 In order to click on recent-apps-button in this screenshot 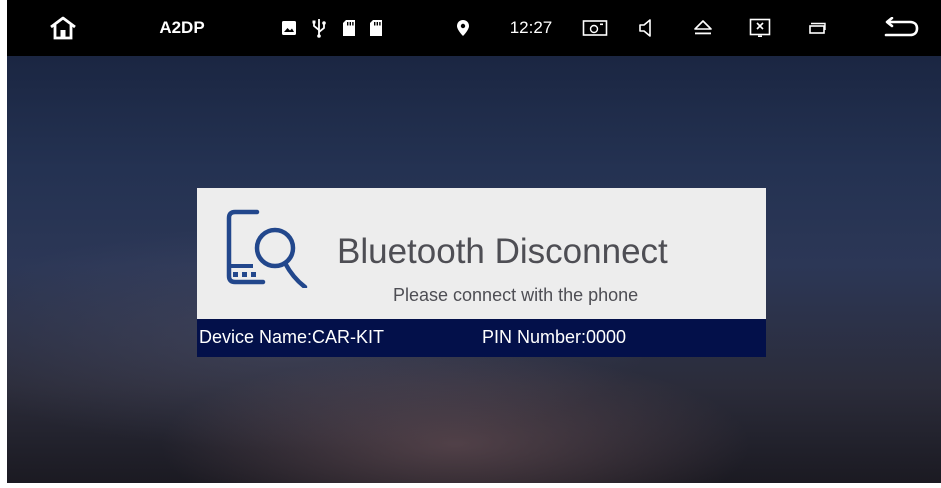, I will do `click(817, 28)`.